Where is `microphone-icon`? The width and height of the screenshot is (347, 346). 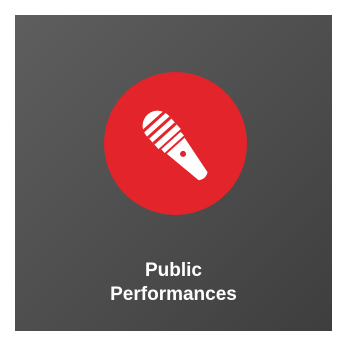
microphone-icon is located at coordinates (174, 145).